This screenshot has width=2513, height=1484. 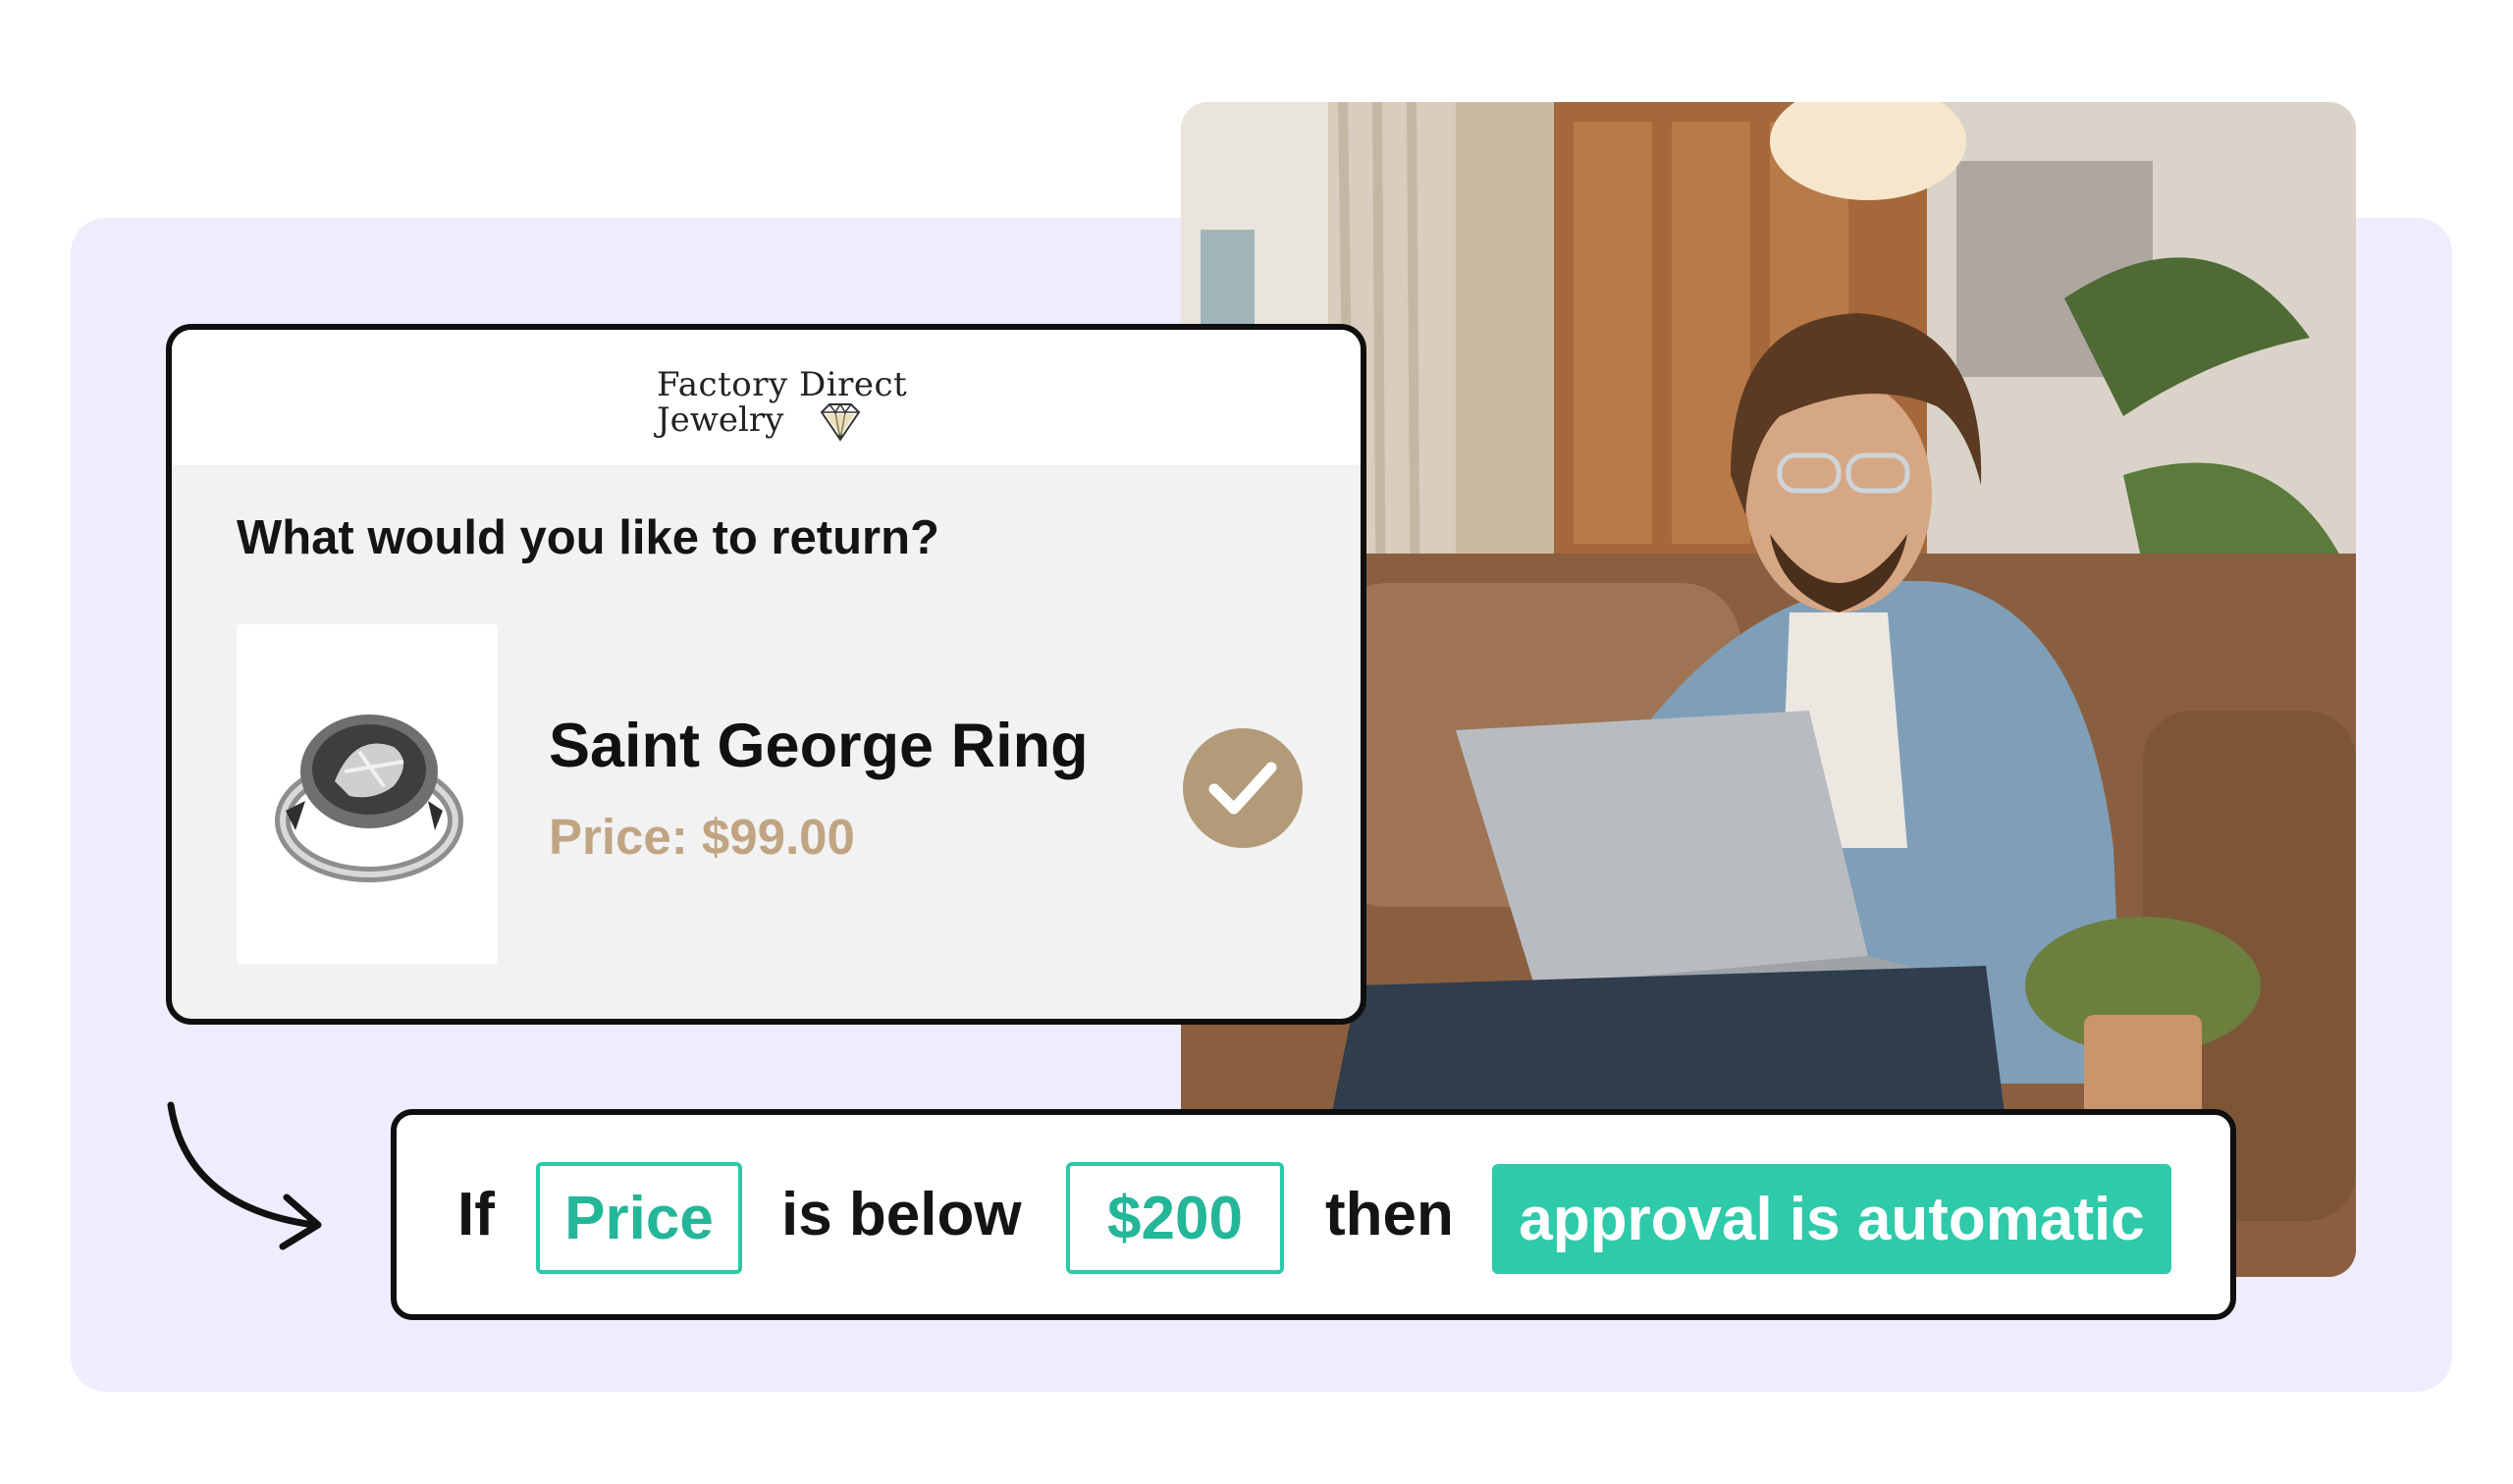 What do you see at coordinates (819, 746) in the screenshot?
I see `product-name: Saint George Ring` at bounding box center [819, 746].